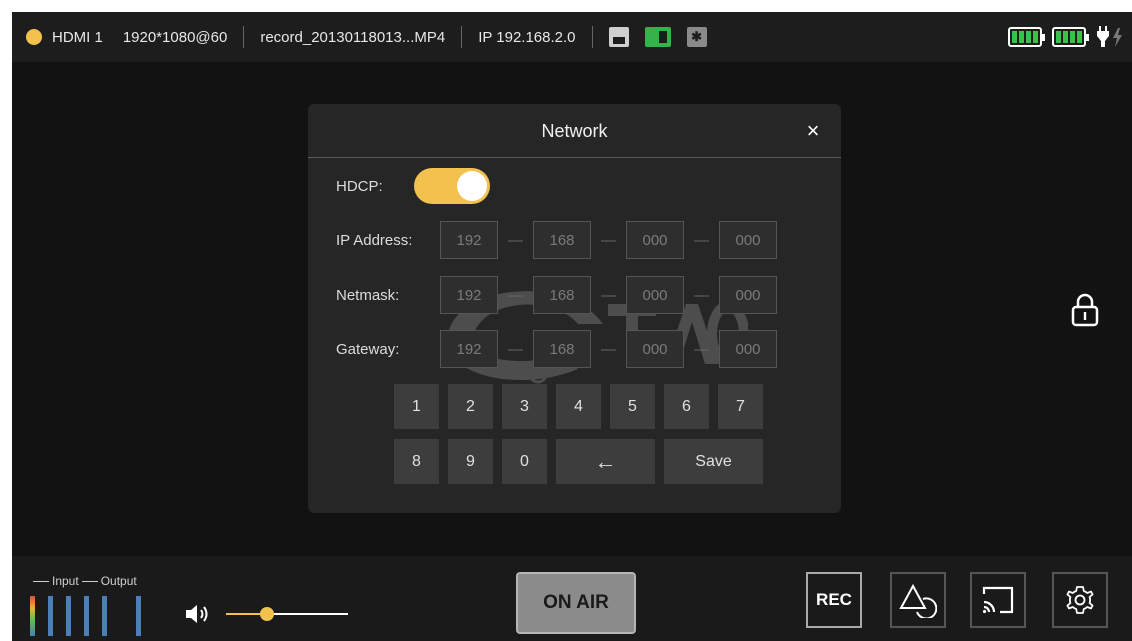  Describe the element at coordinates (618, 37) in the screenshot. I see `network-icon` at that location.